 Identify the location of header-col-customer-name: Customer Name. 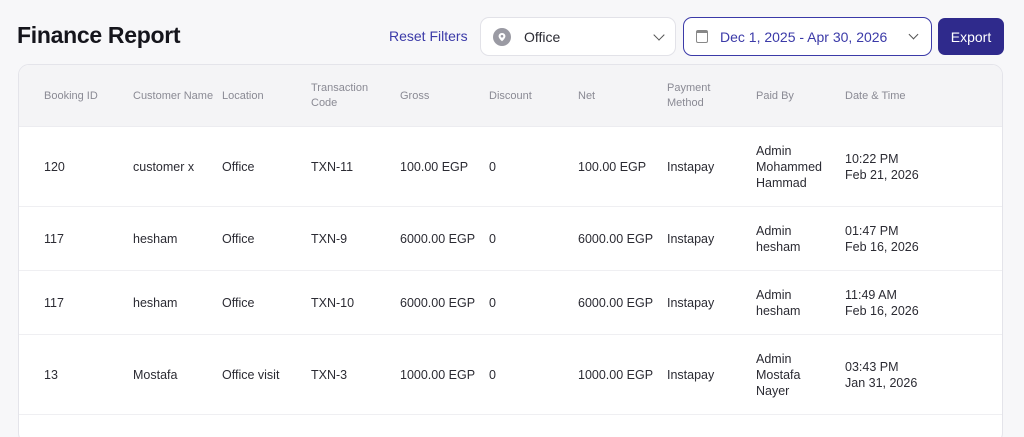
(173, 95).